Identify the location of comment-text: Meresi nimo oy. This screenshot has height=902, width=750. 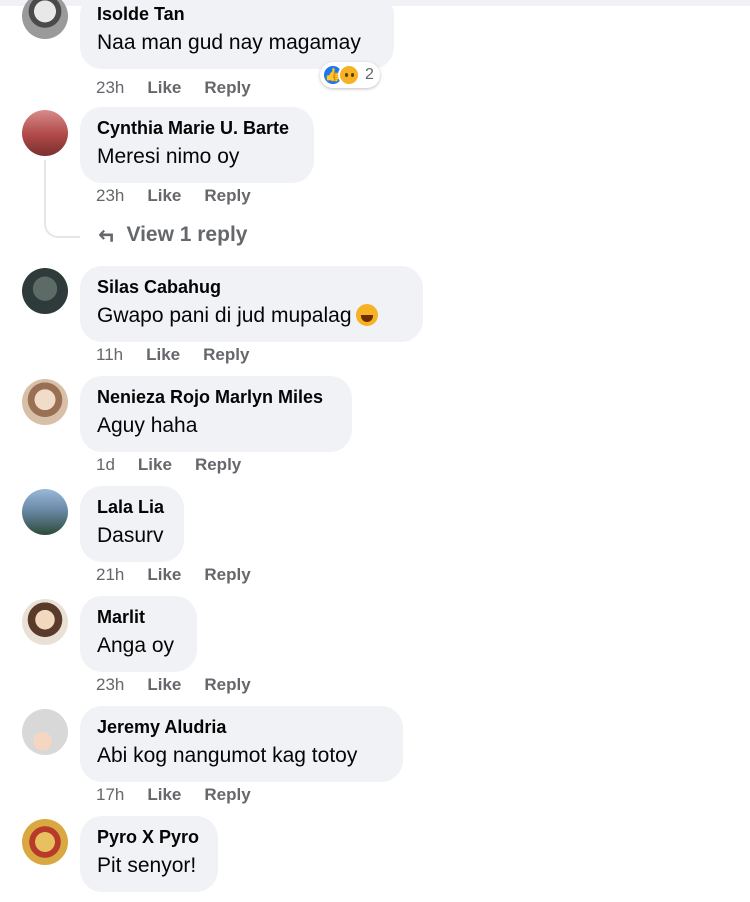
(168, 156).